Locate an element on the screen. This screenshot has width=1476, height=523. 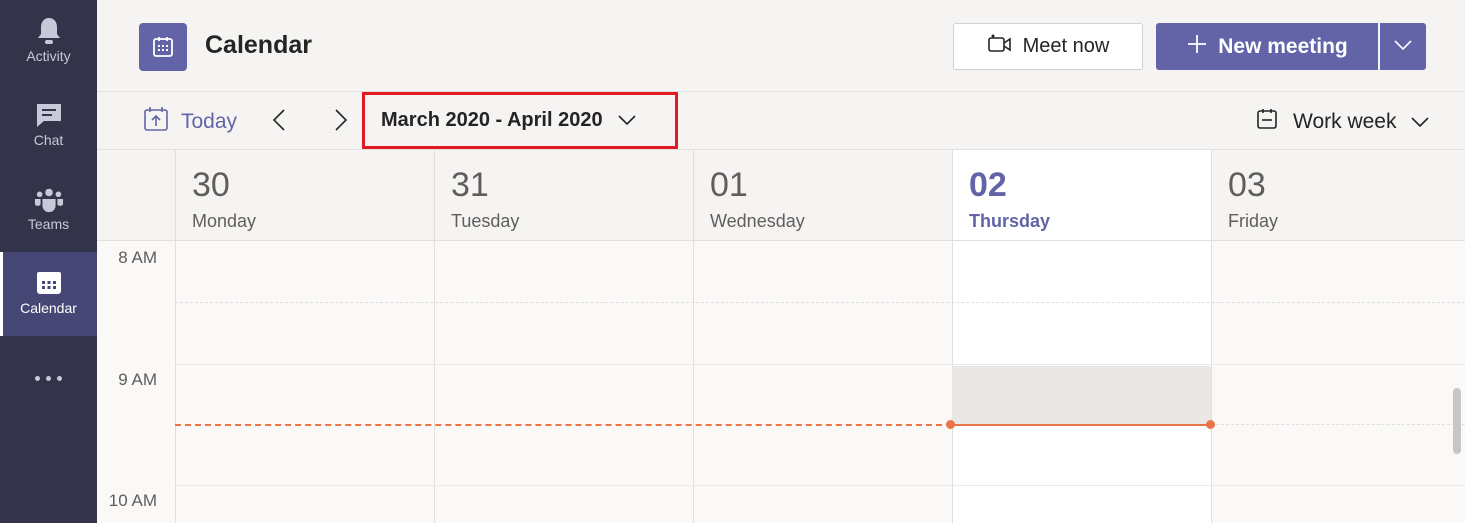
window-edge is located at coordinates (1470, 261).